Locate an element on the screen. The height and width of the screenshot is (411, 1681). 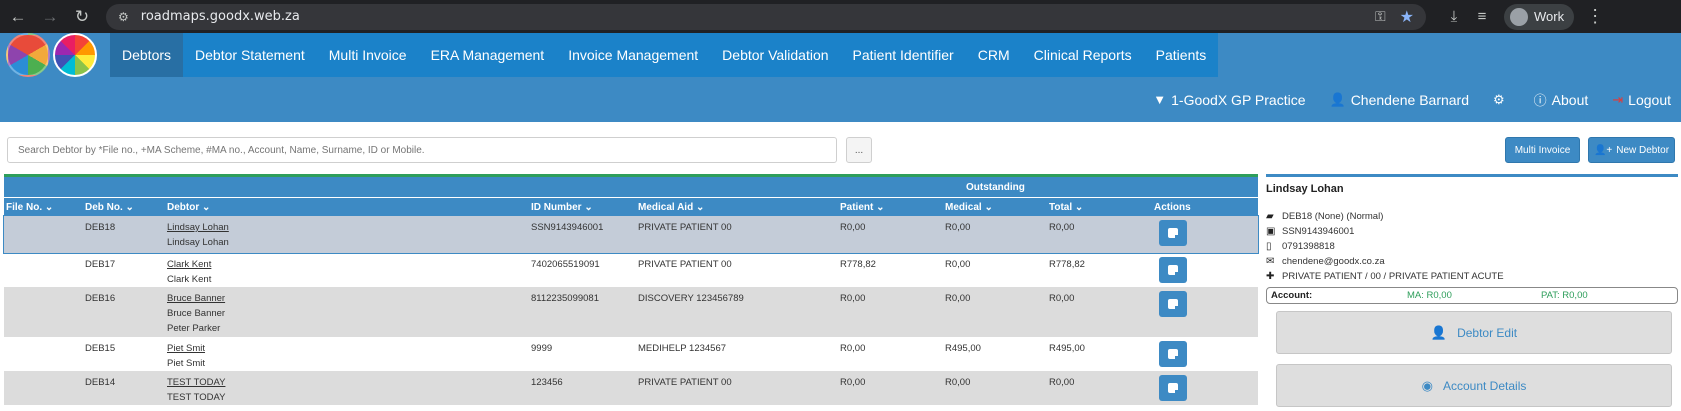
password-key-icon: ⚿ is located at coordinates (1380, 16).